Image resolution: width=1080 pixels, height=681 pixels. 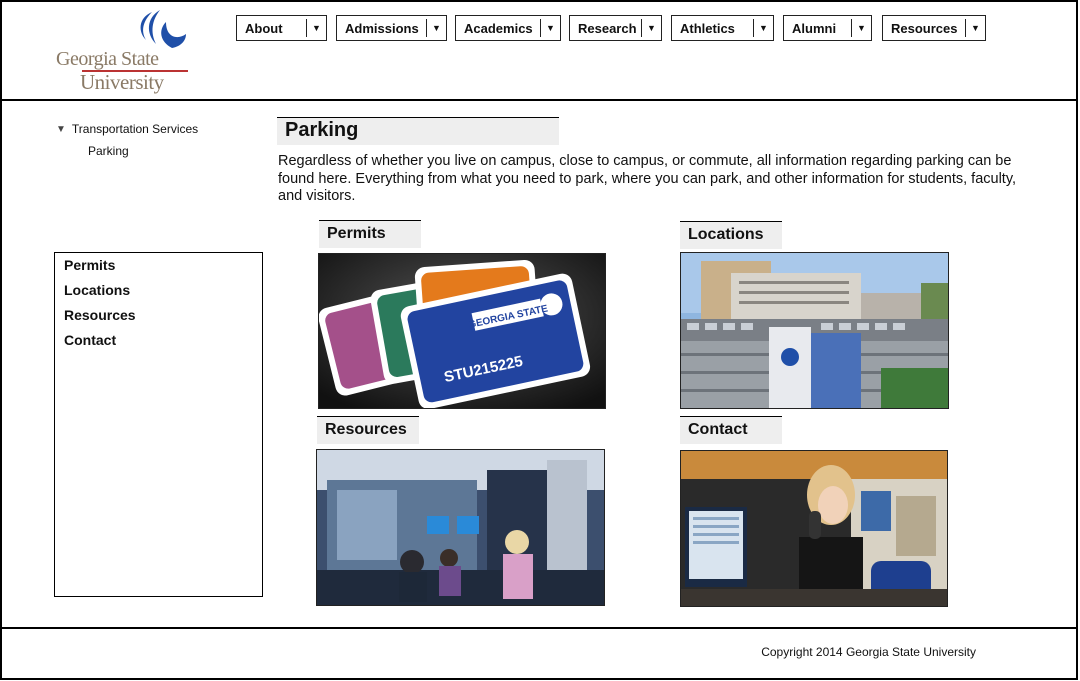 I want to click on tree-item-transportation: ▼ Transportation Services, so click(x=127, y=129).